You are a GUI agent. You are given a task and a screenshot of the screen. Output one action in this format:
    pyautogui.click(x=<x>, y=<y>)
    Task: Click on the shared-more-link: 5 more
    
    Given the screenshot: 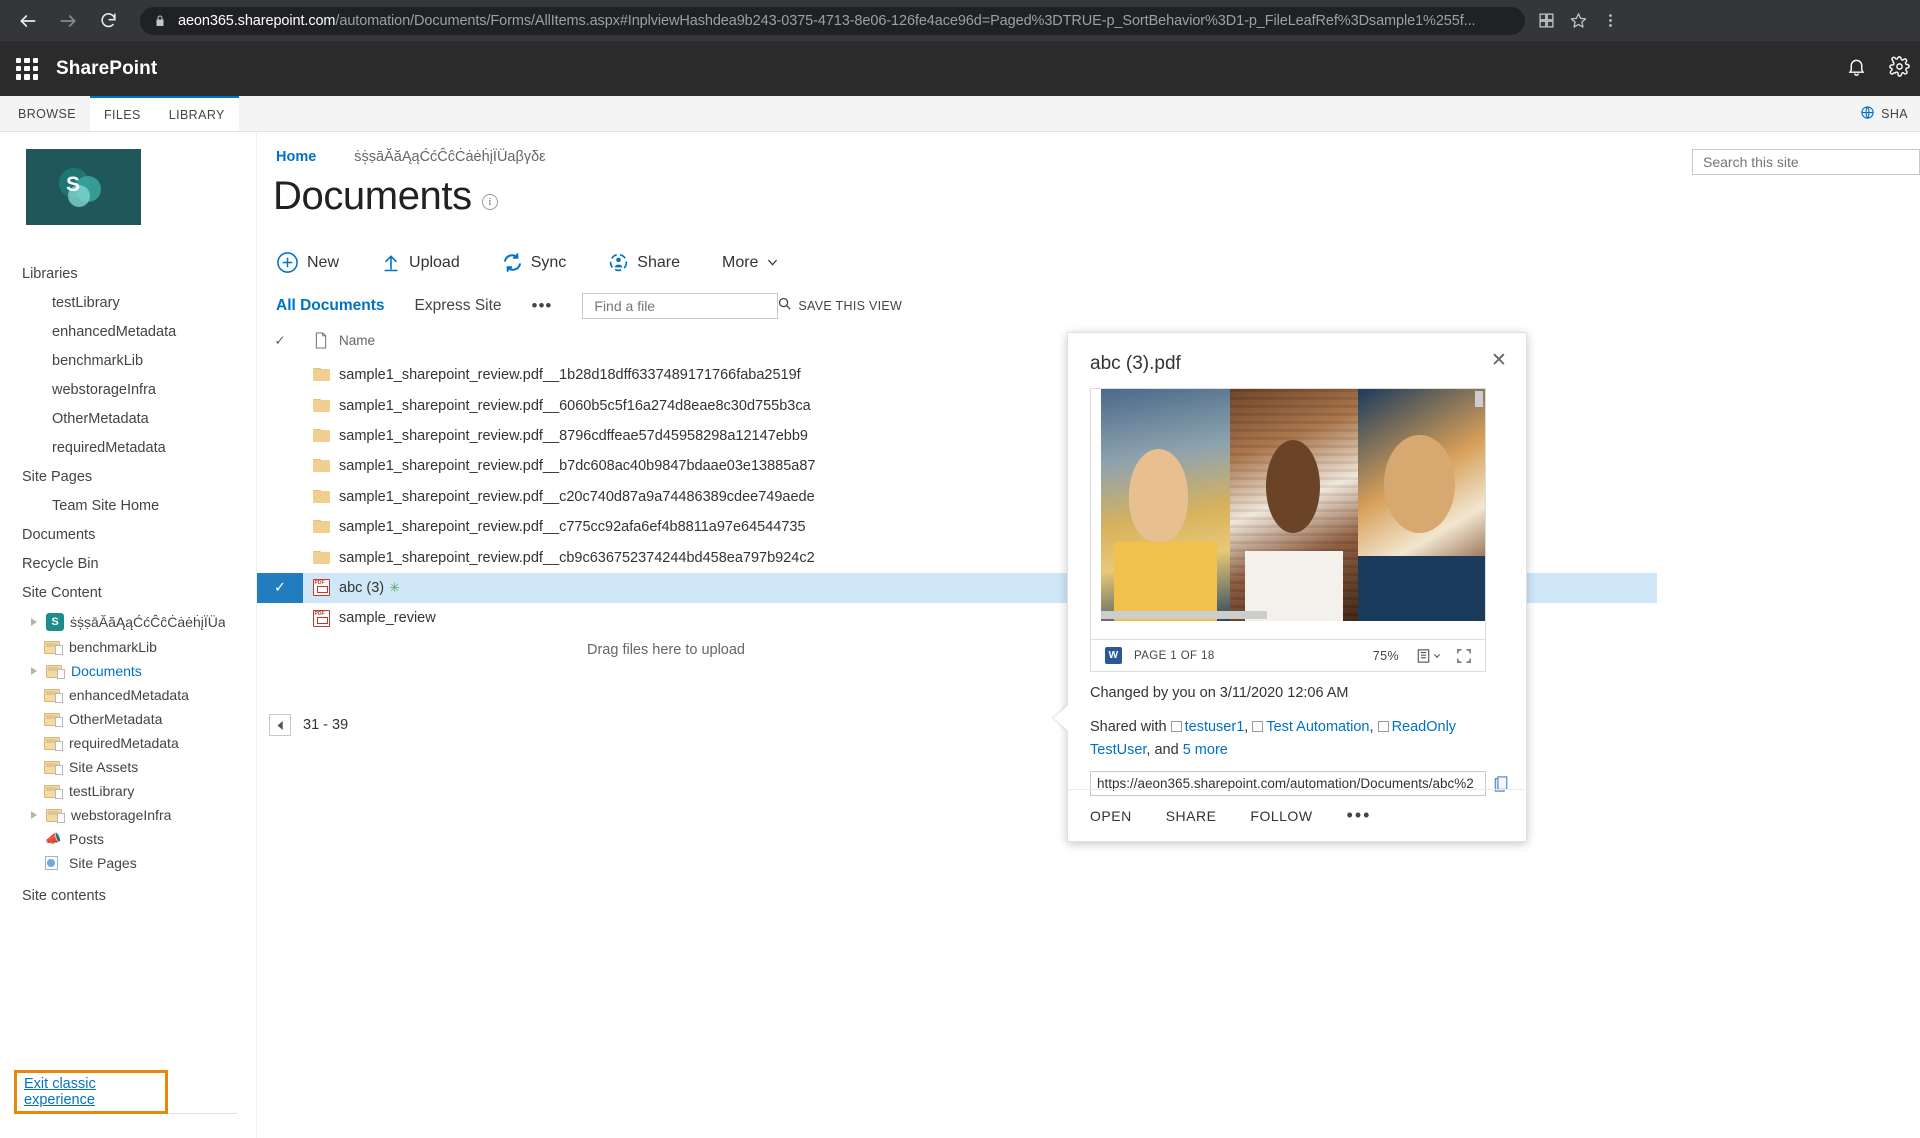 What is the action you would take?
    pyautogui.click(x=1205, y=750)
    